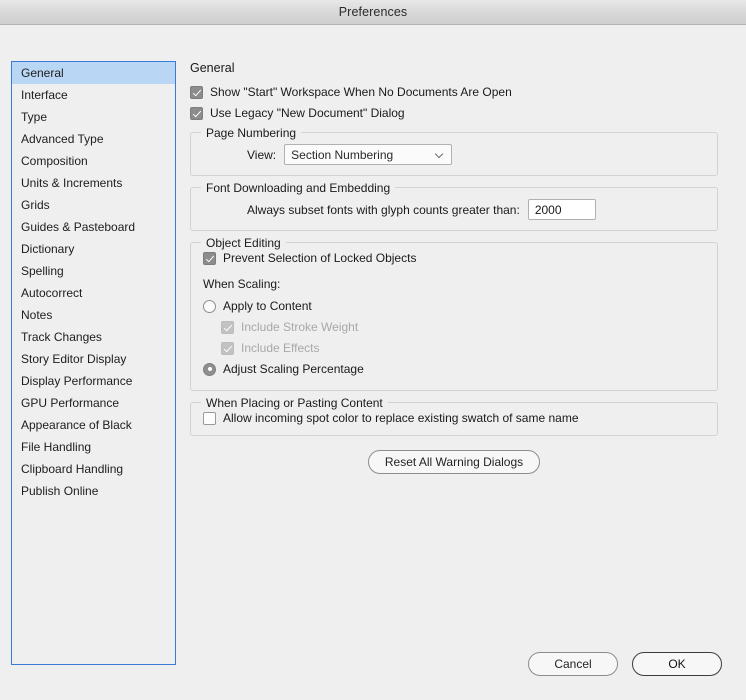  I want to click on input-value-glyph-count-threshold: 2000, so click(548, 209).